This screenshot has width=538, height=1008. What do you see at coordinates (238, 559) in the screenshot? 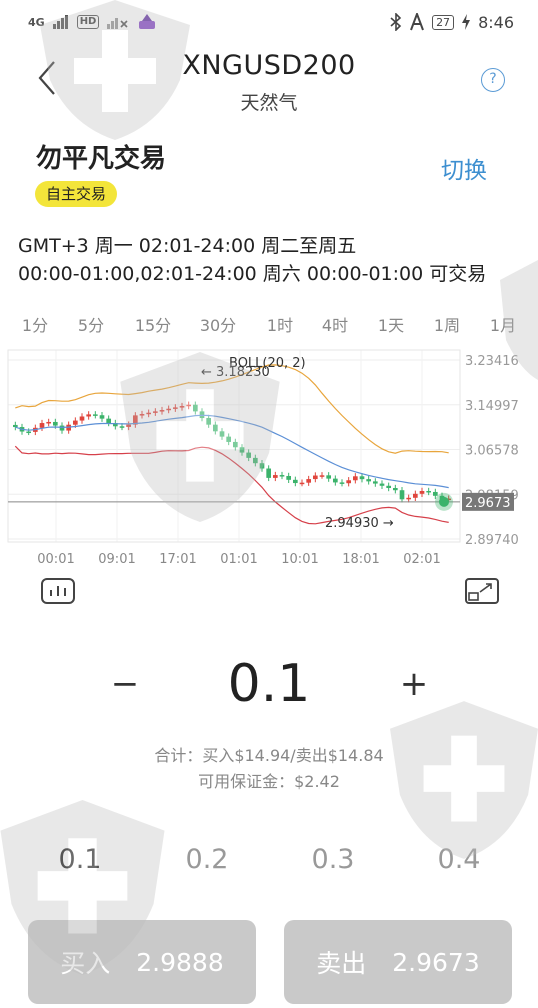
I see `x-tick-label: 01:01` at bounding box center [238, 559].